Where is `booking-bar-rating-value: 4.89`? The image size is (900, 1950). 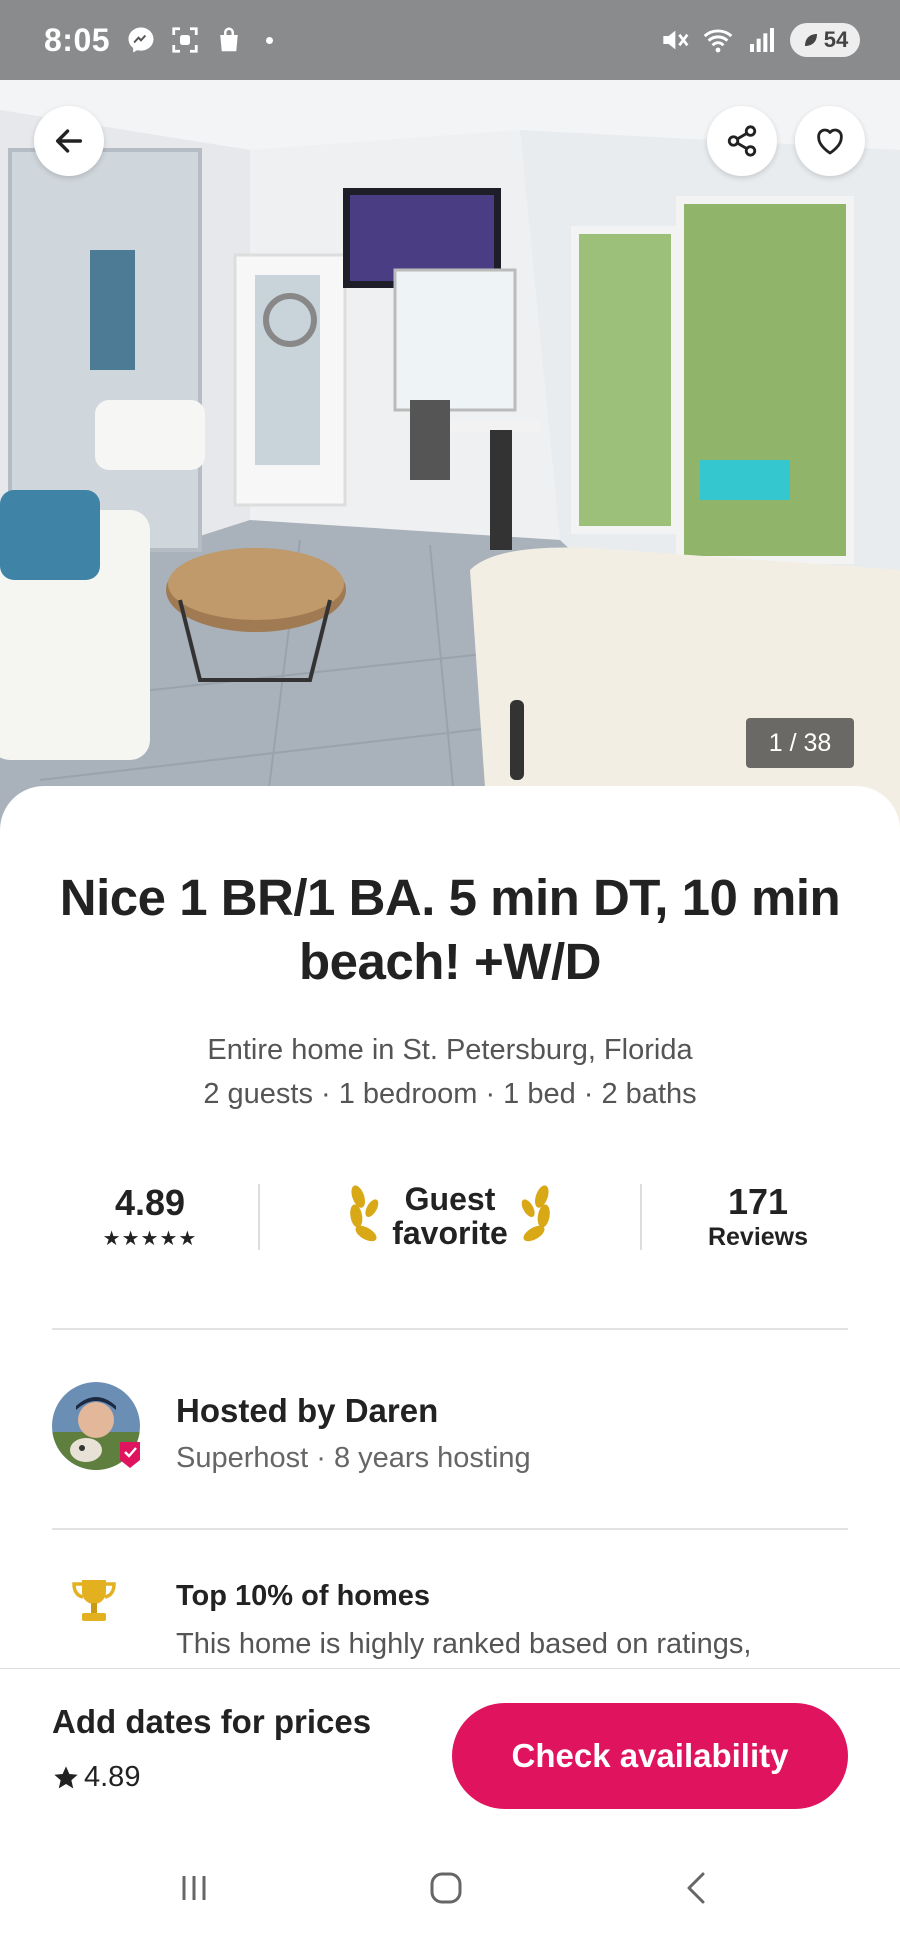 booking-bar-rating-value: 4.89 is located at coordinates (112, 1777).